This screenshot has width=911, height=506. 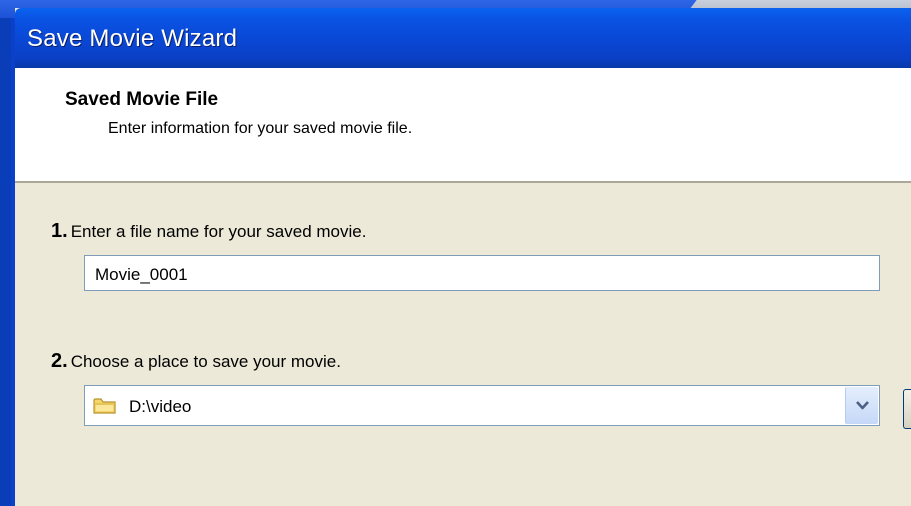 I want to click on file-name-input: Movie_0001, so click(x=482, y=273).